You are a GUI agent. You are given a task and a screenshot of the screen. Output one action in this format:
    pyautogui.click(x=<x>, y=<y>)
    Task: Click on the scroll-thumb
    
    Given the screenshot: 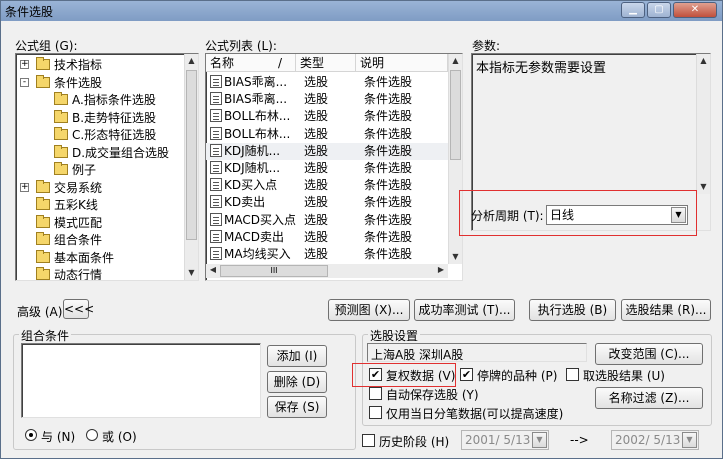 What is the action you would take?
    pyautogui.click(x=191, y=155)
    